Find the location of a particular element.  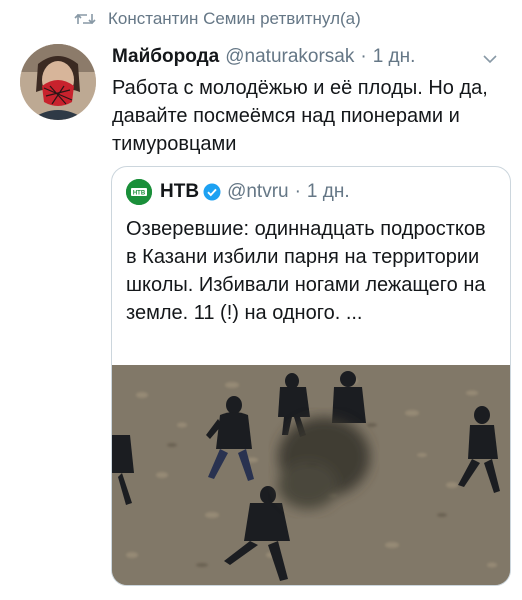

verified-badge-icon is located at coordinates (212, 192).